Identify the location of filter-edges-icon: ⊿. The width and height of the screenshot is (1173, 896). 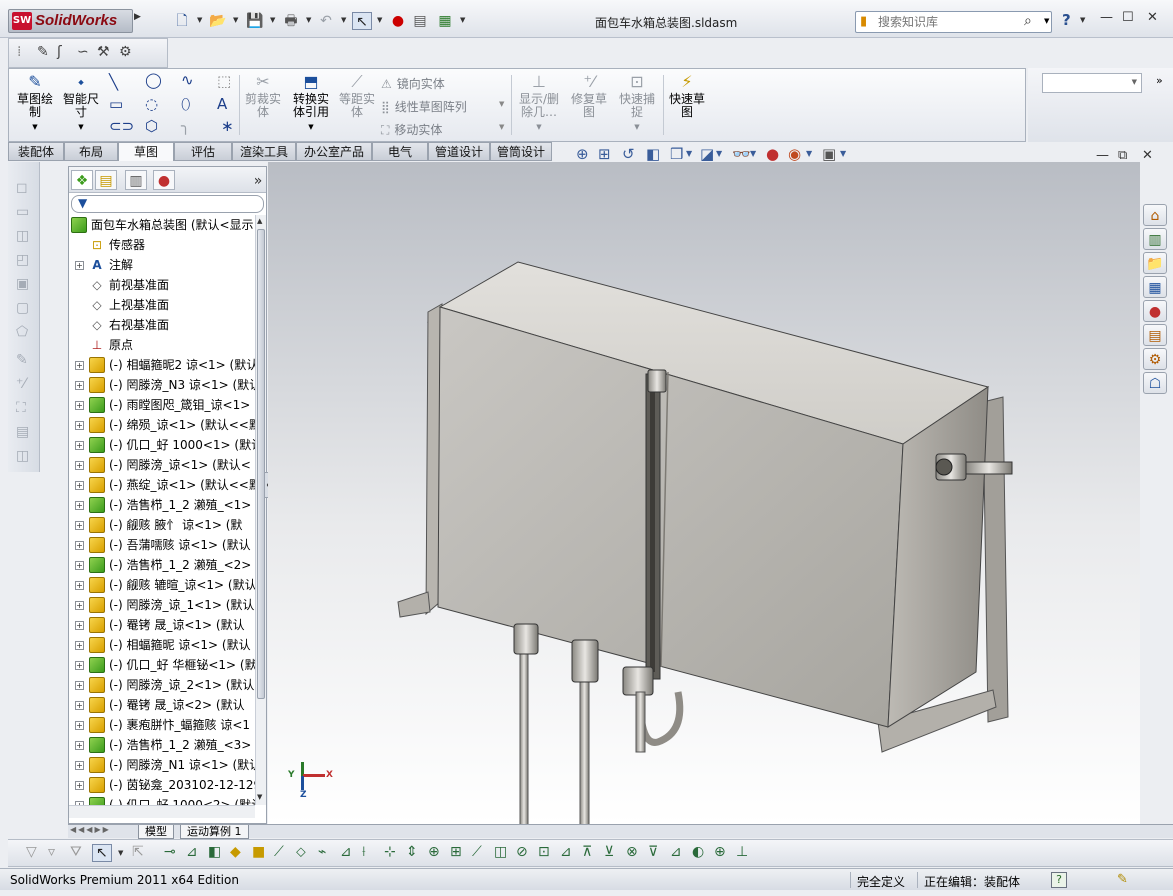
(192, 852).